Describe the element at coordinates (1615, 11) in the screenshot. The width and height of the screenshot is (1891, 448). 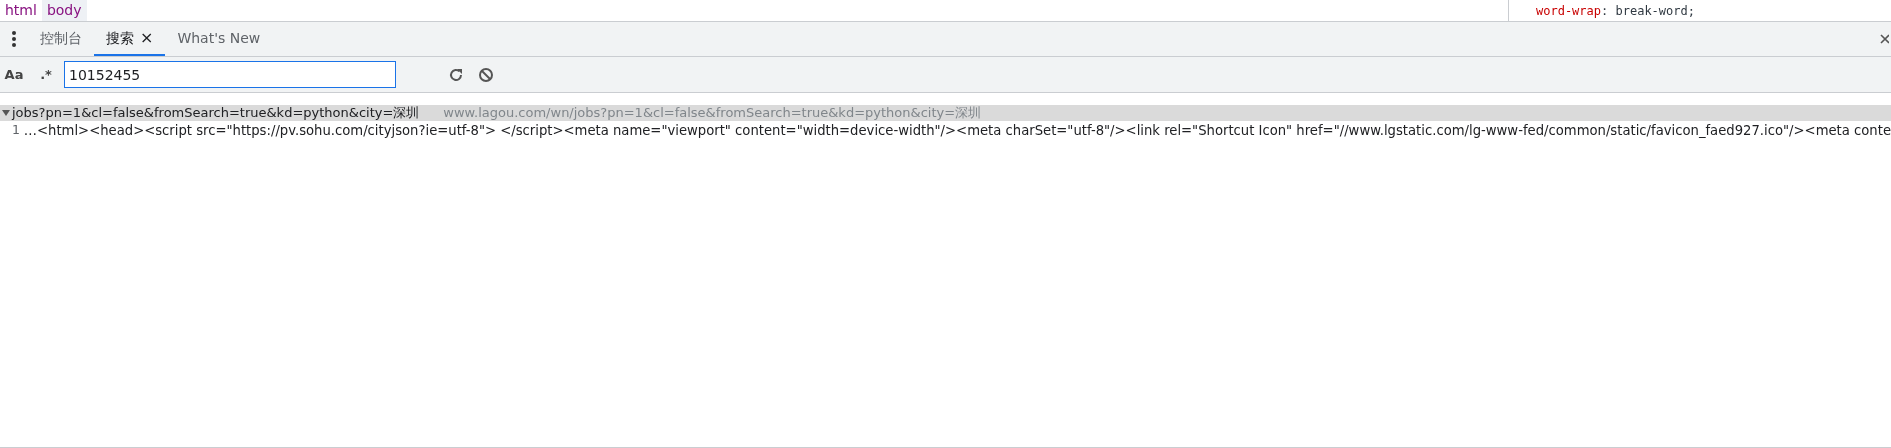
I see `css-declaration: word-wrap: break-word;` at that location.